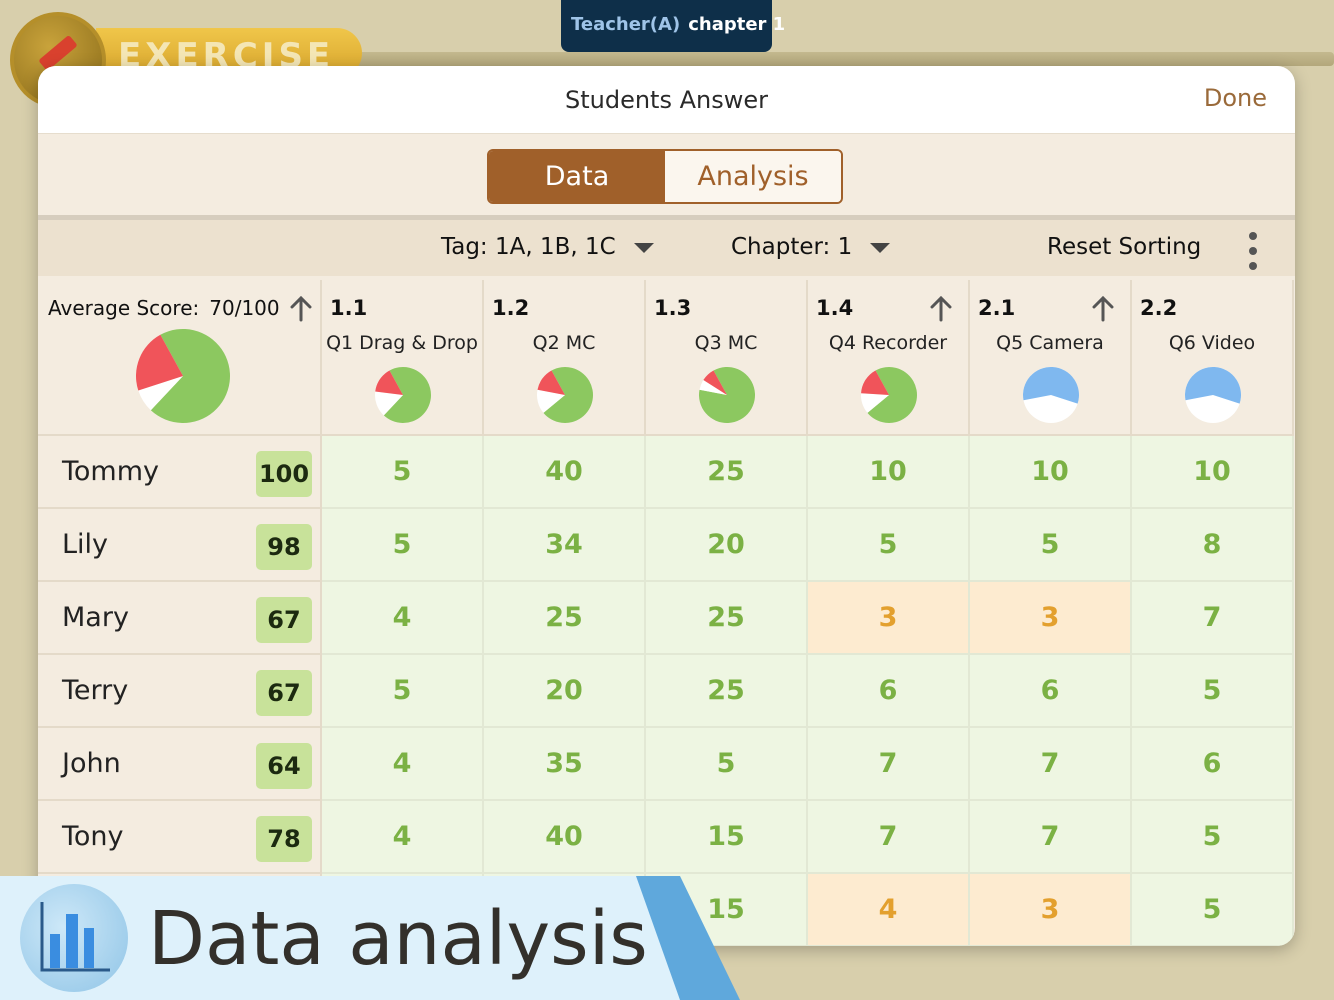 This screenshot has height=1000, width=1334. What do you see at coordinates (1159, 308) in the screenshot?
I see `question-number: 2.2` at bounding box center [1159, 308].